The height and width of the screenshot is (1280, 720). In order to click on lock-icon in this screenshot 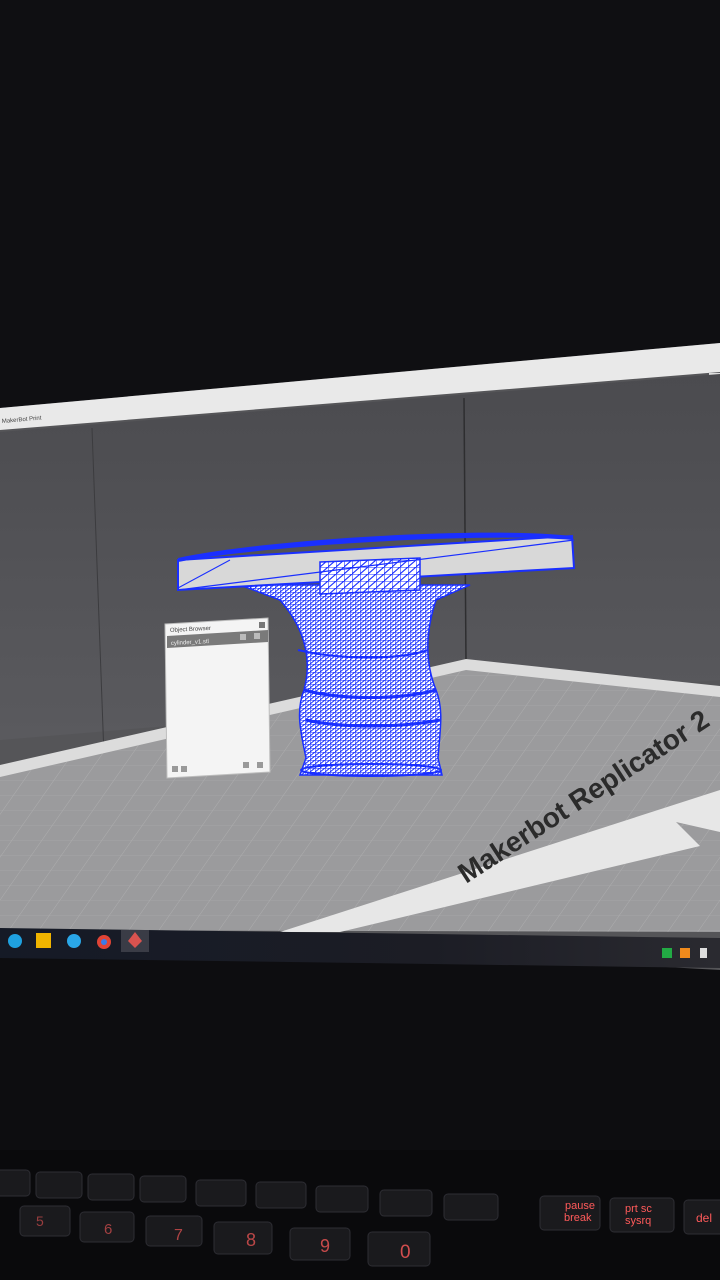, I will do `click(257, 636)`.